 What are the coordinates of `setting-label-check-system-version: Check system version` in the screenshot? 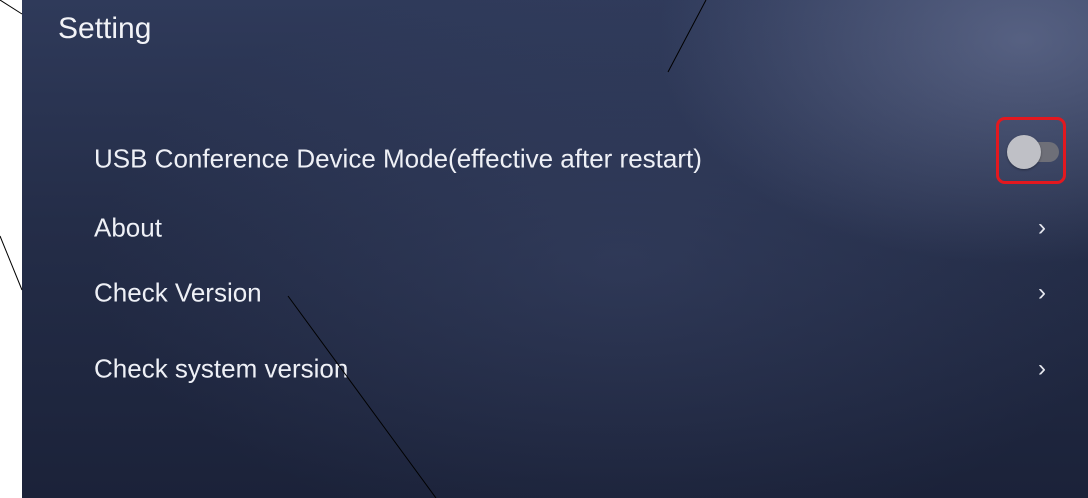 It's located at (221, 368).